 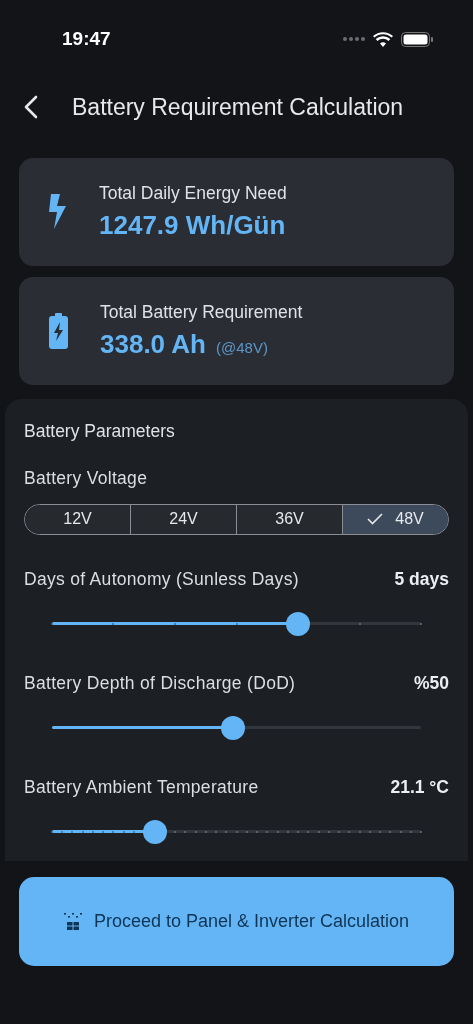 I want to click on battery-icon, so click(x=58, y=331).